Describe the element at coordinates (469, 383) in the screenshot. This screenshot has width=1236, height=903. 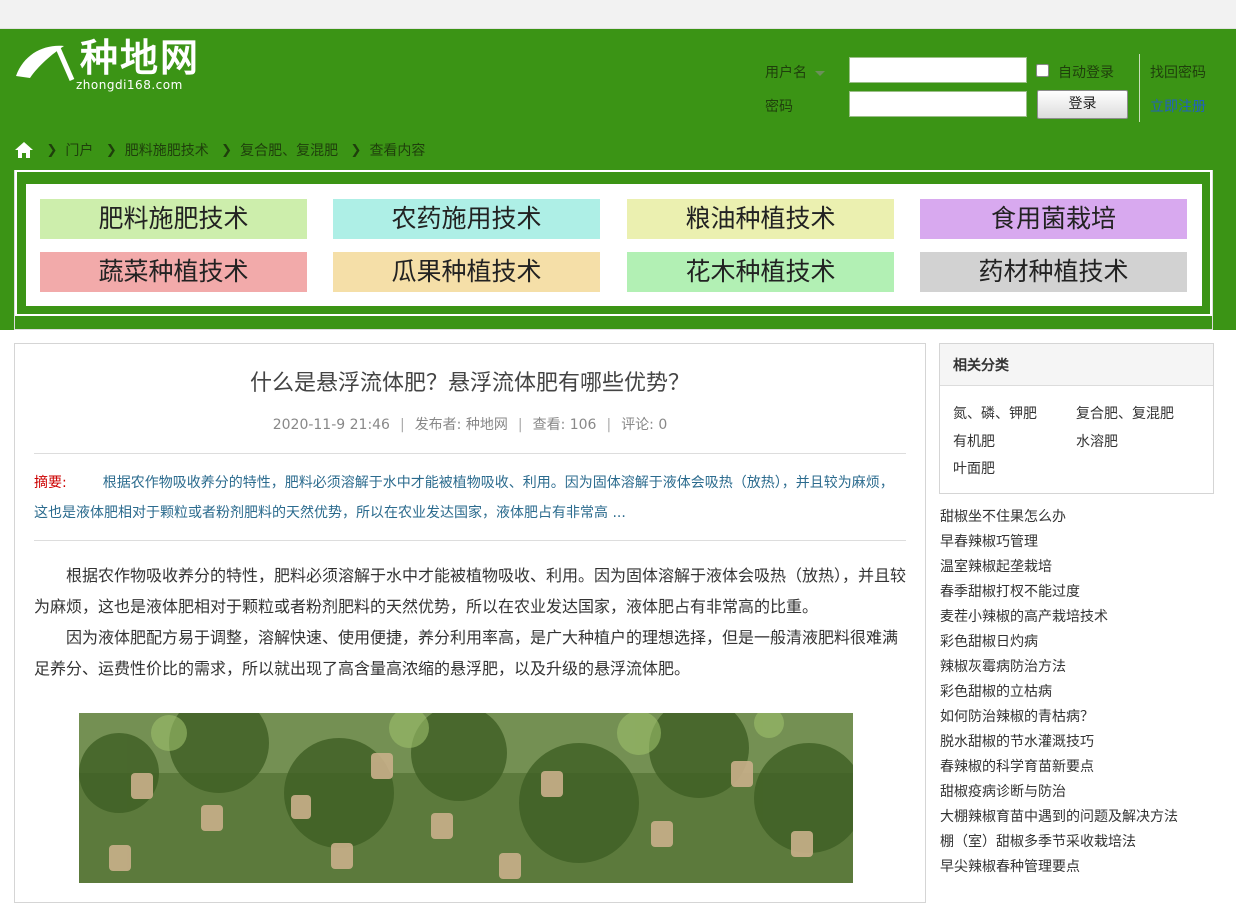
I see `article-title: 什么是悬浮流体肥？悬浮流体肥有哪些优势？` at that location.